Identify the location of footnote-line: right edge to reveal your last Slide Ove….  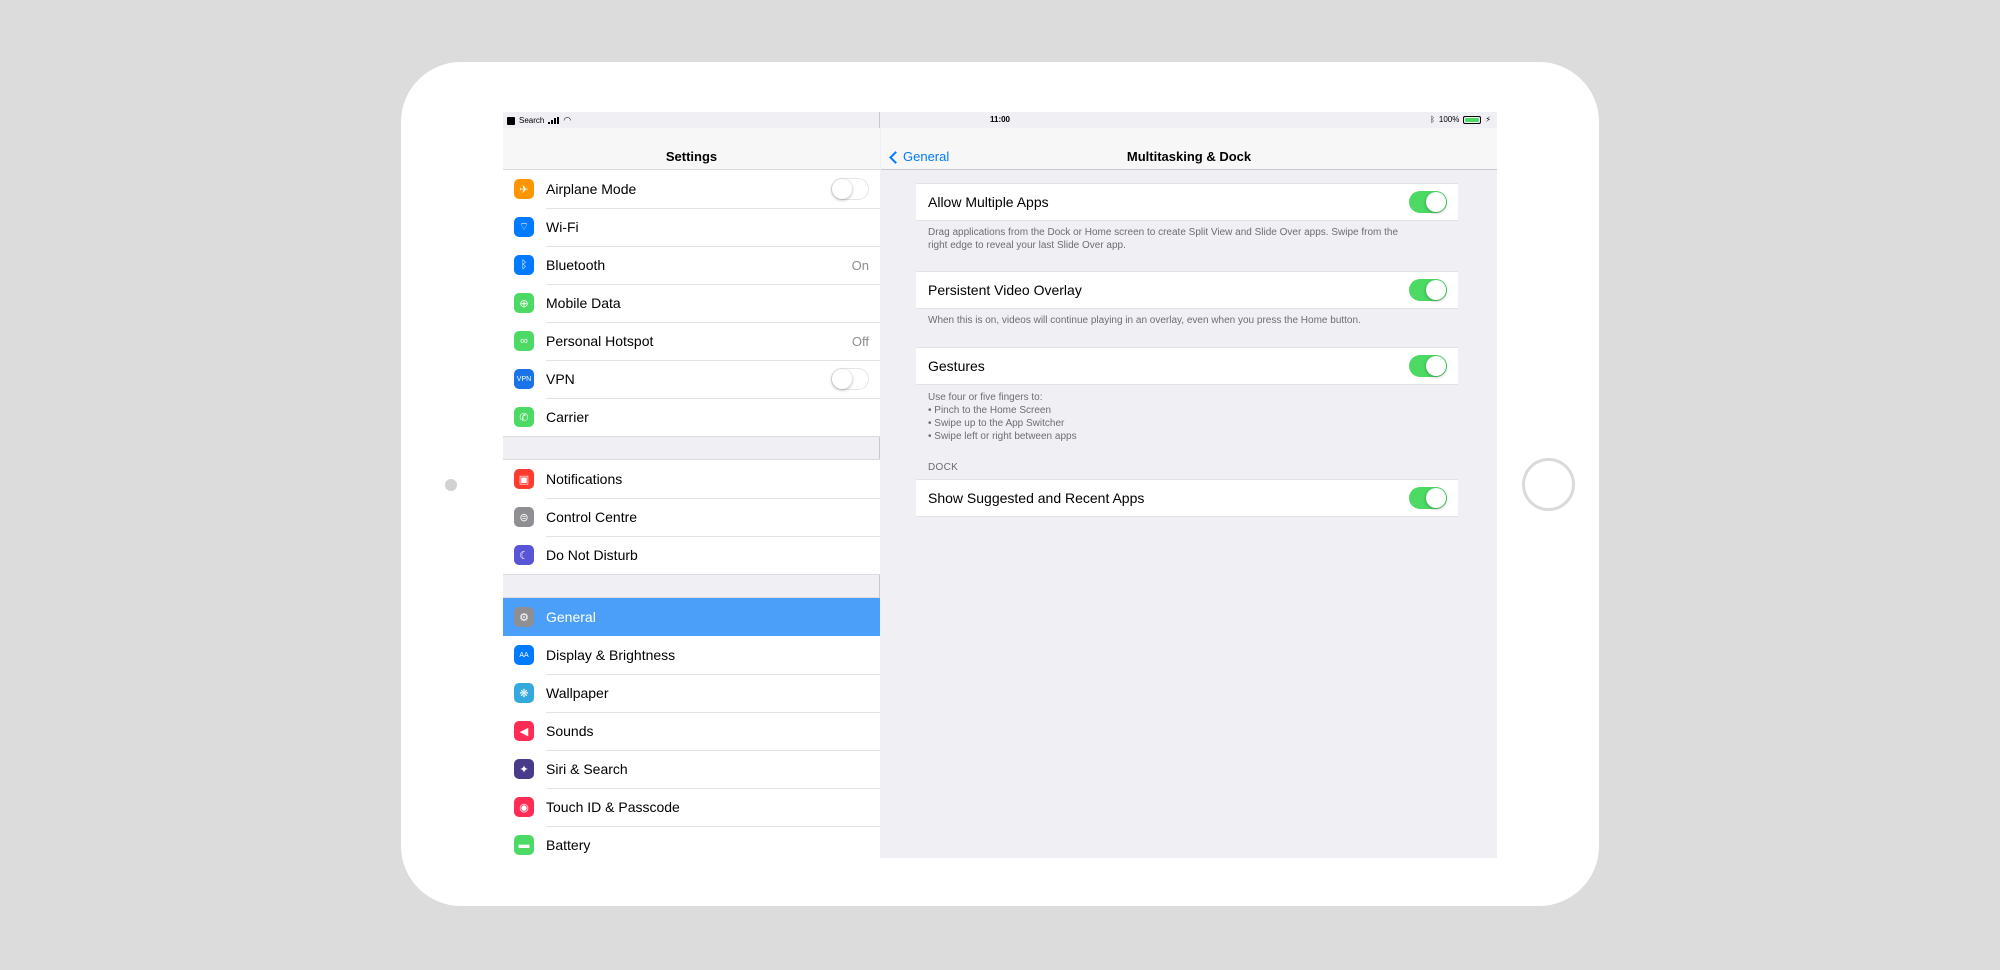
(1027, 245).